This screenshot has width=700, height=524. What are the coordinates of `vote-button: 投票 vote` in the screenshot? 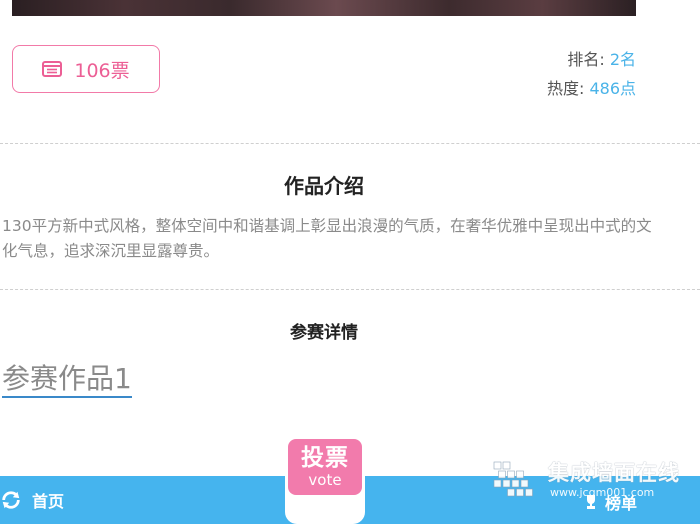 It's located at (325, 480).